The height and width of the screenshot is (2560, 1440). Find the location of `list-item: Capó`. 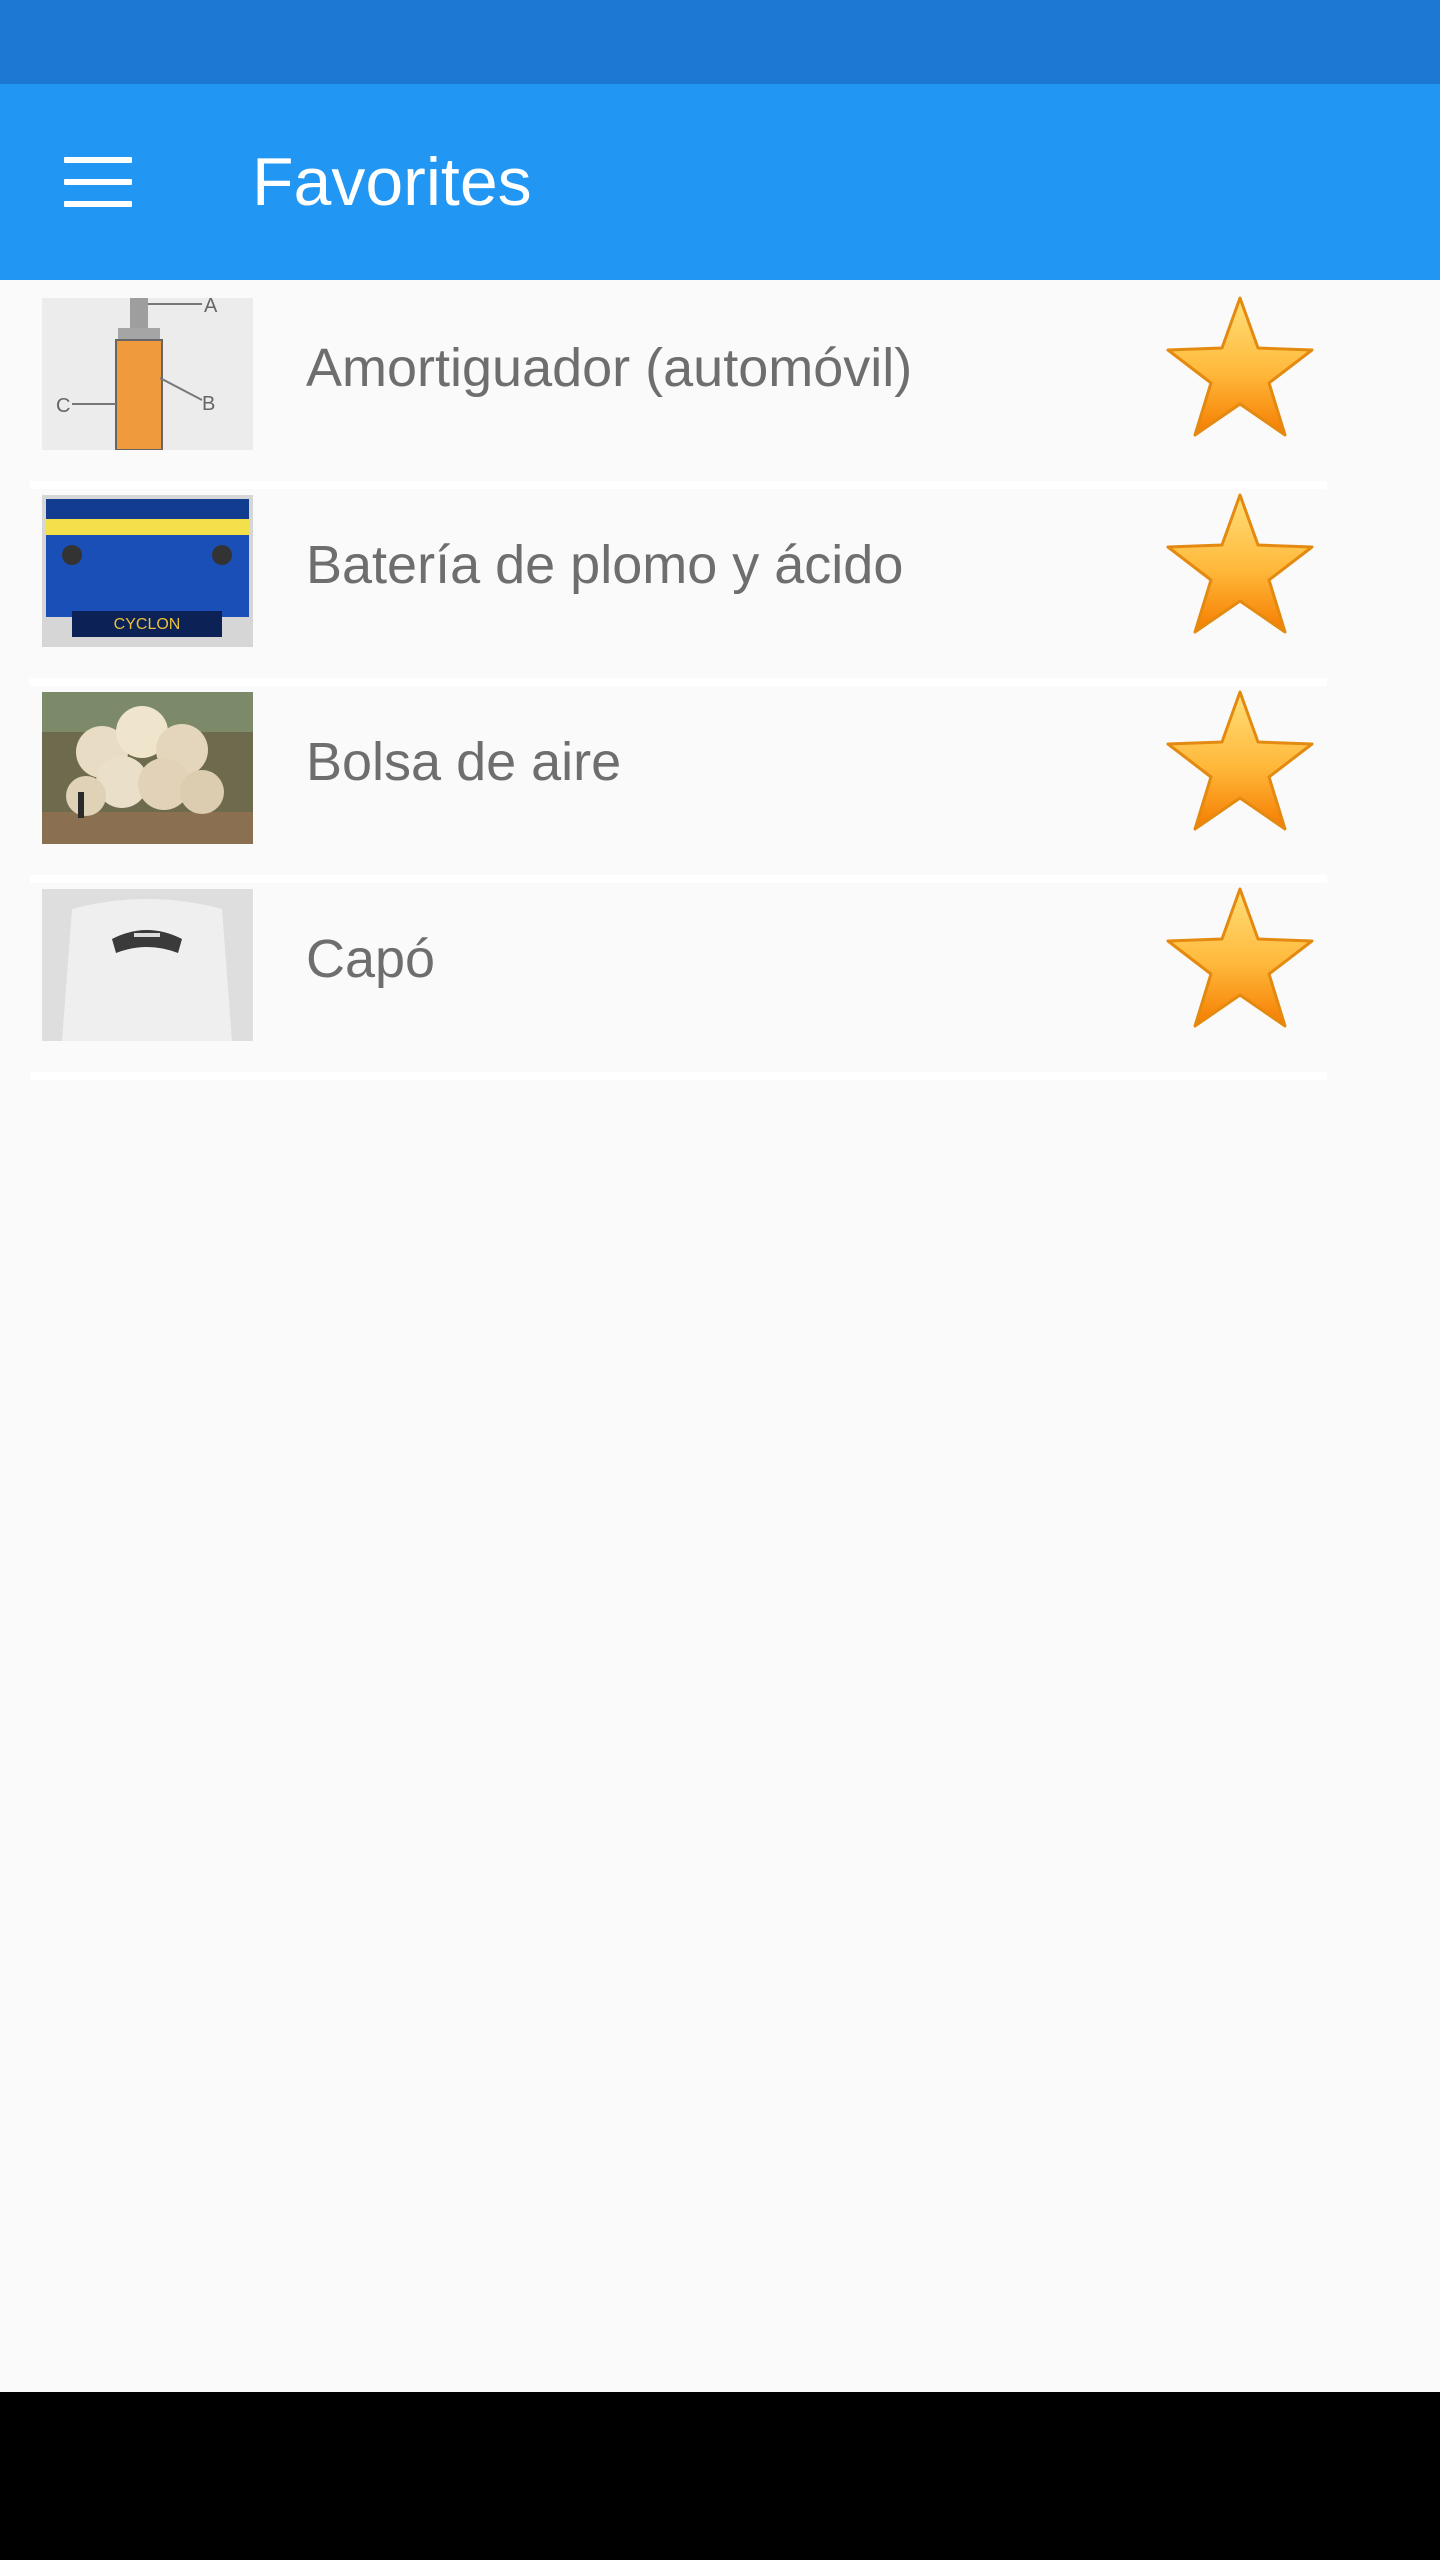

list-item: Capó is located at coordinates (678, 981).